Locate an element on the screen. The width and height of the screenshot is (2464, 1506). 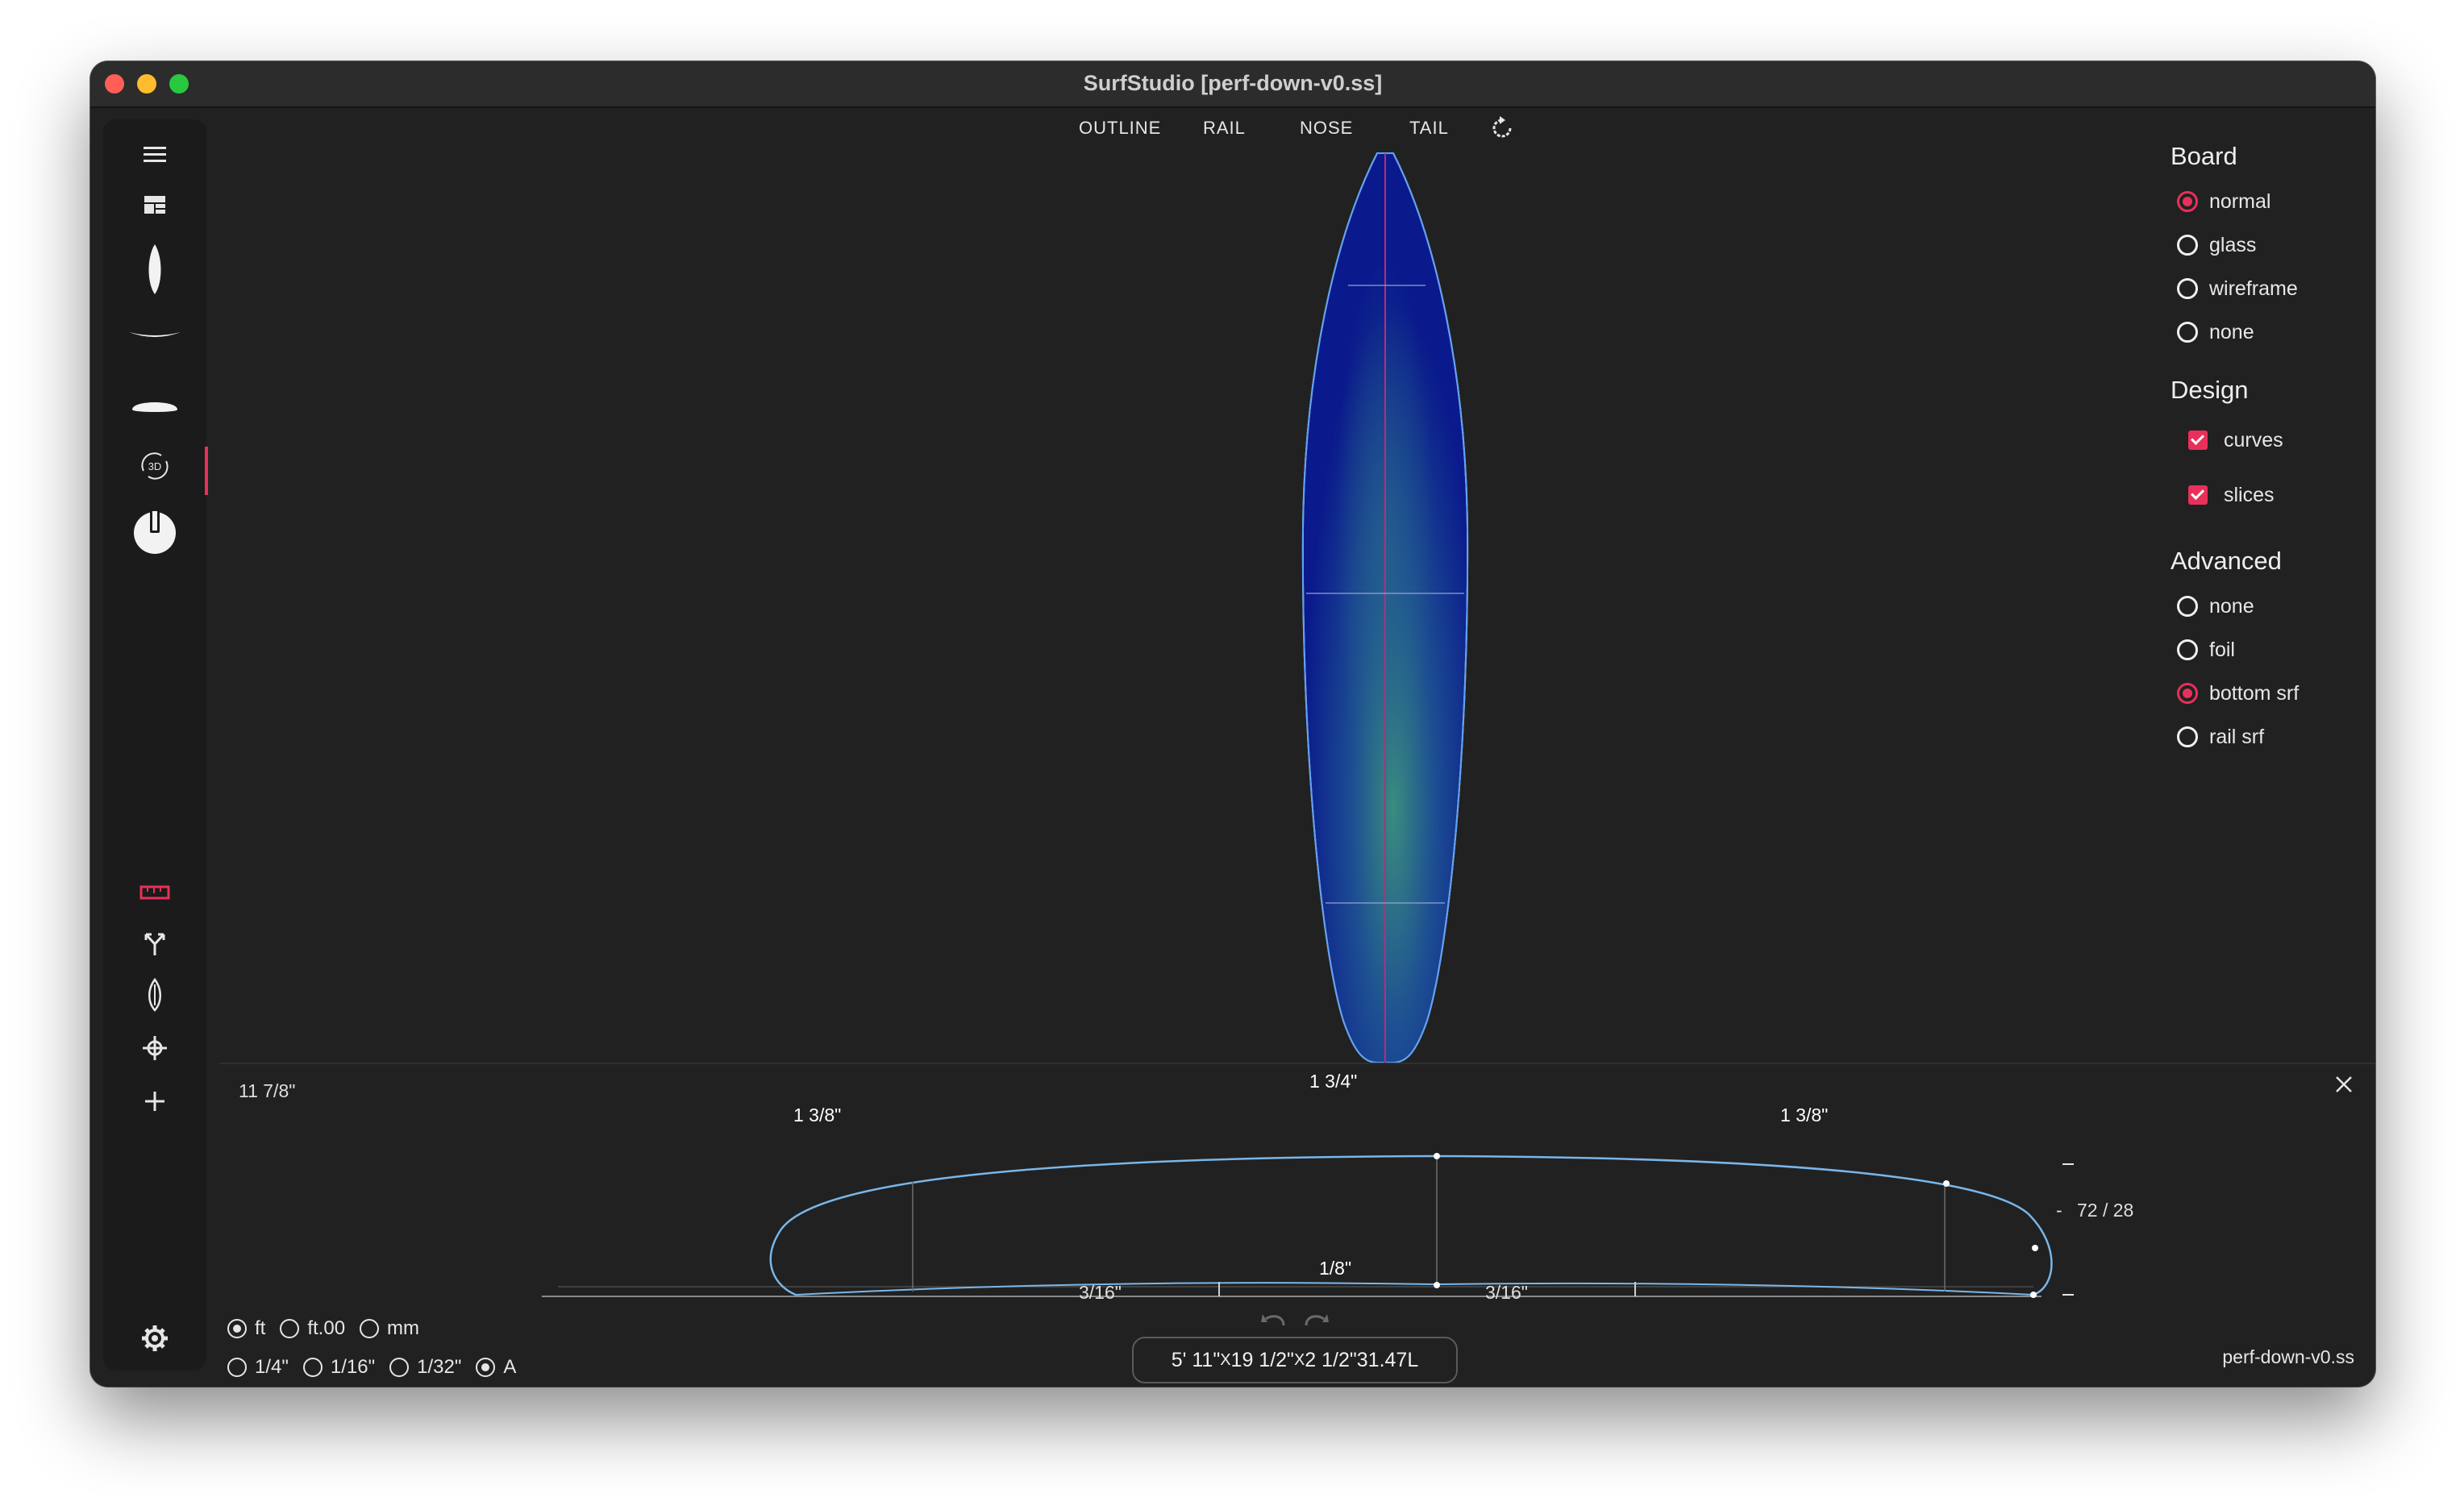
board-top-view is located at coordinates (1348, 642).